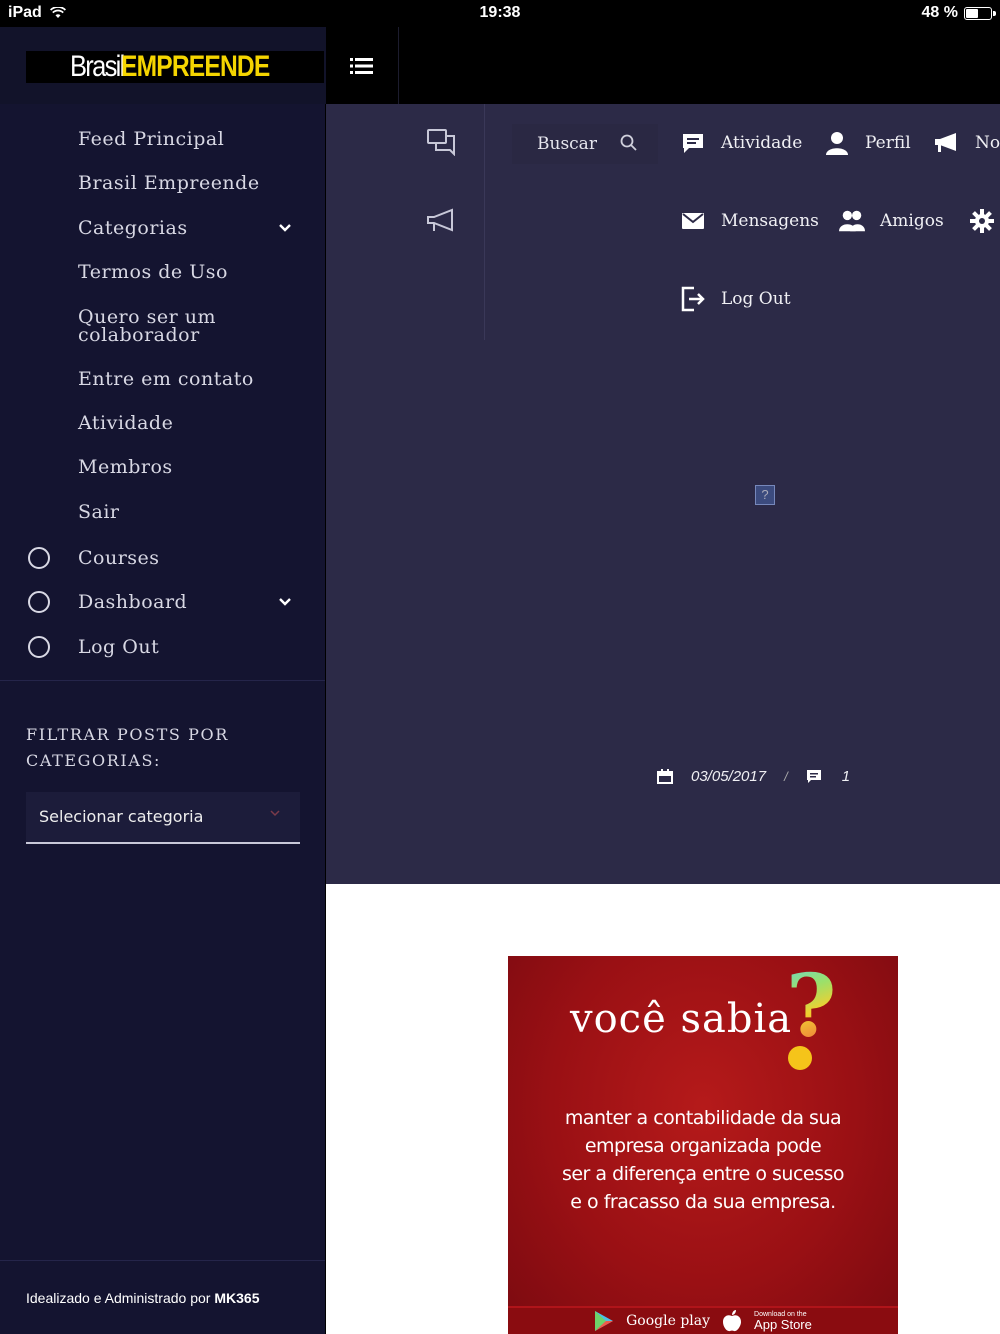 The width and height of the screenshot is (1000, 1334). I want to click on promo-line: empresa organizada pode, so click(703, 1146).